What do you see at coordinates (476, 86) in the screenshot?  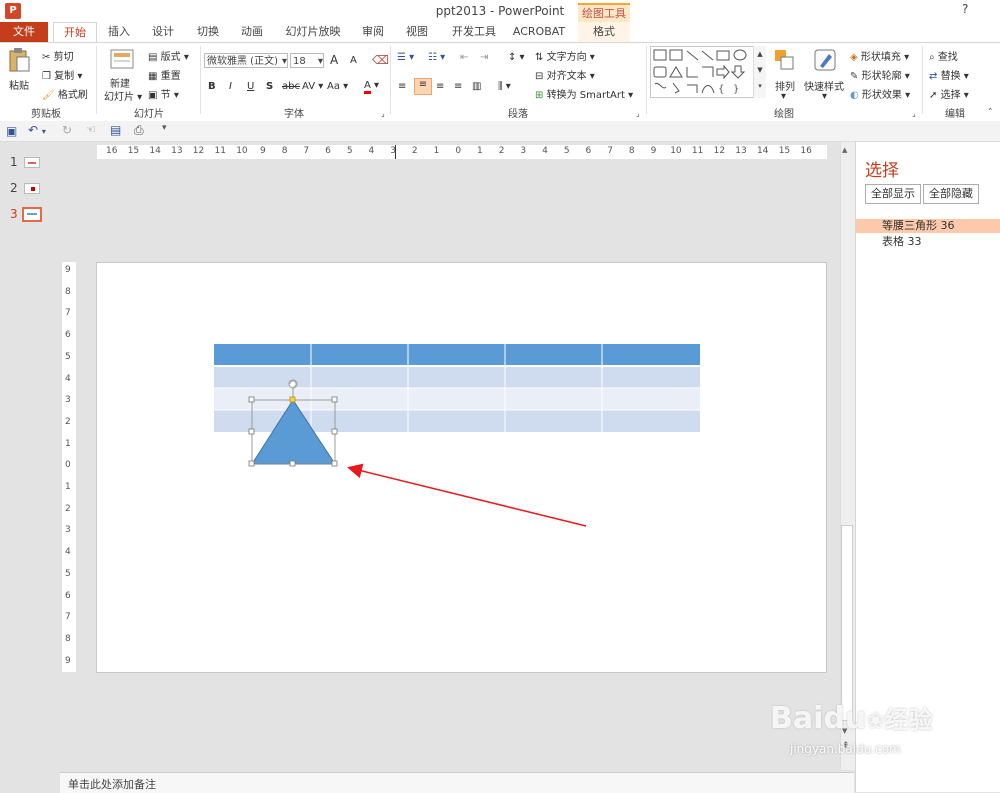 I see `distributed-icon: ▥` at bounding box center [476, 86].